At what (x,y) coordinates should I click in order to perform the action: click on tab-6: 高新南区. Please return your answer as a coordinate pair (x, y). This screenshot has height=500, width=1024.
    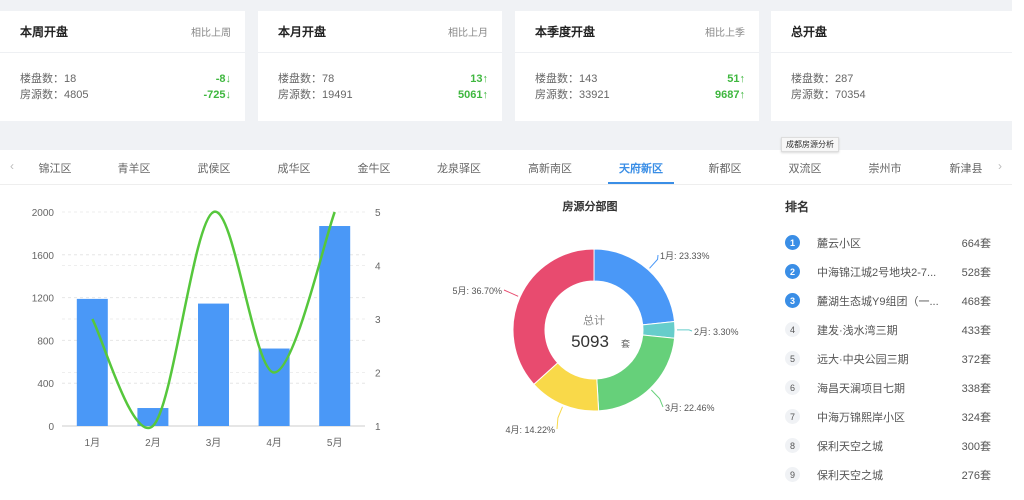
    Looking at the image, I should click on (550, 168).